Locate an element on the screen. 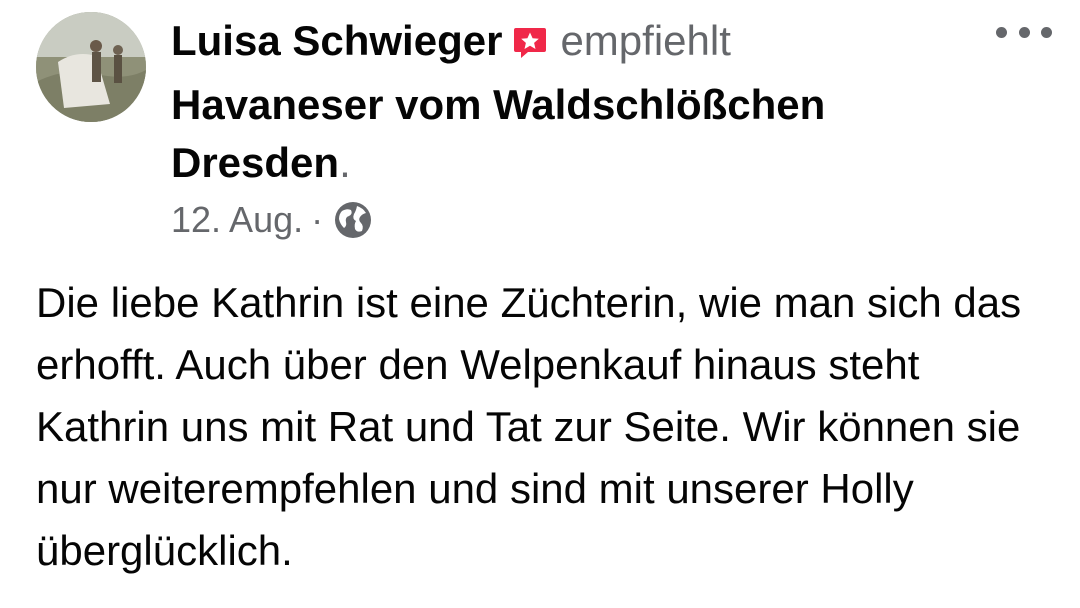 Image resolution: width=1080 pixels, height=608 pixels. recommend-action-text: empfiehlt is located at coordinates (645, 40).